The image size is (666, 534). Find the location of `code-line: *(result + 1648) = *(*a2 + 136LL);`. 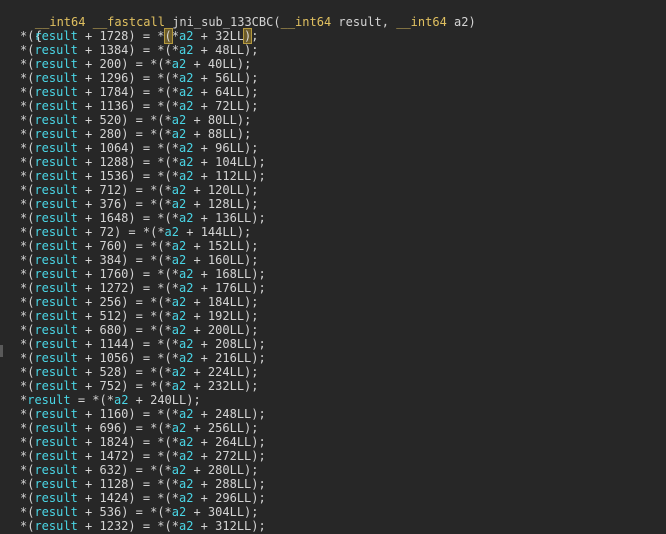

code-line: *(result + 1648) = *(*a2 + 136LL); is located at coordinates (143, 218).